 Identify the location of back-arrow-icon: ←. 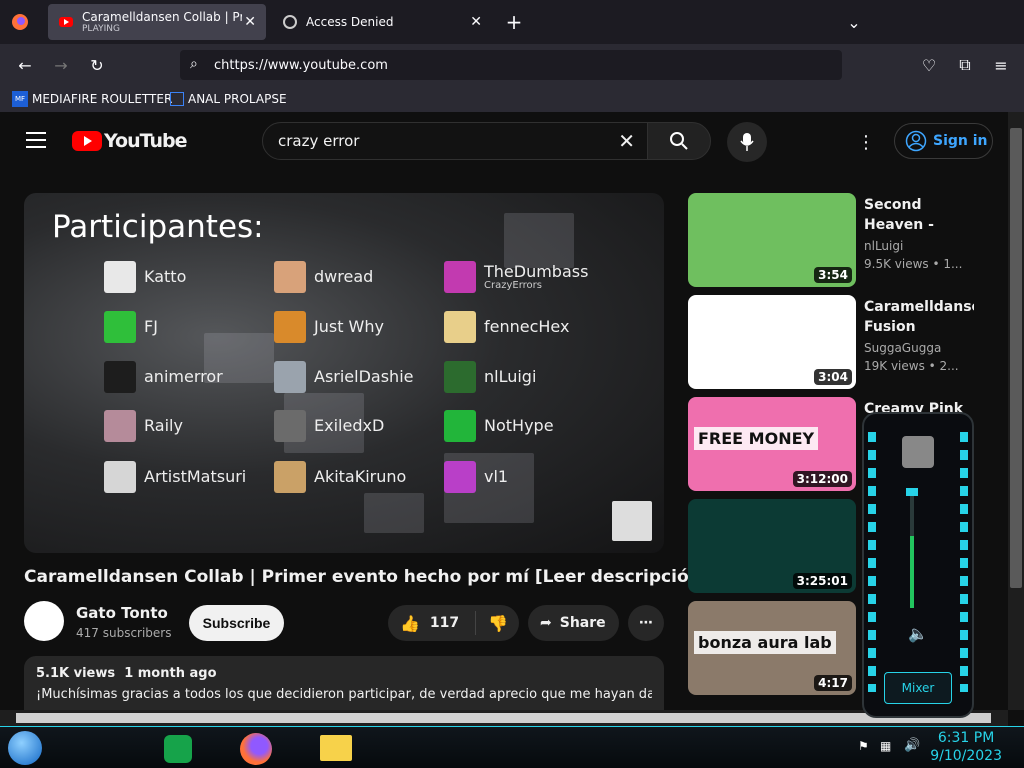
(25, 65).